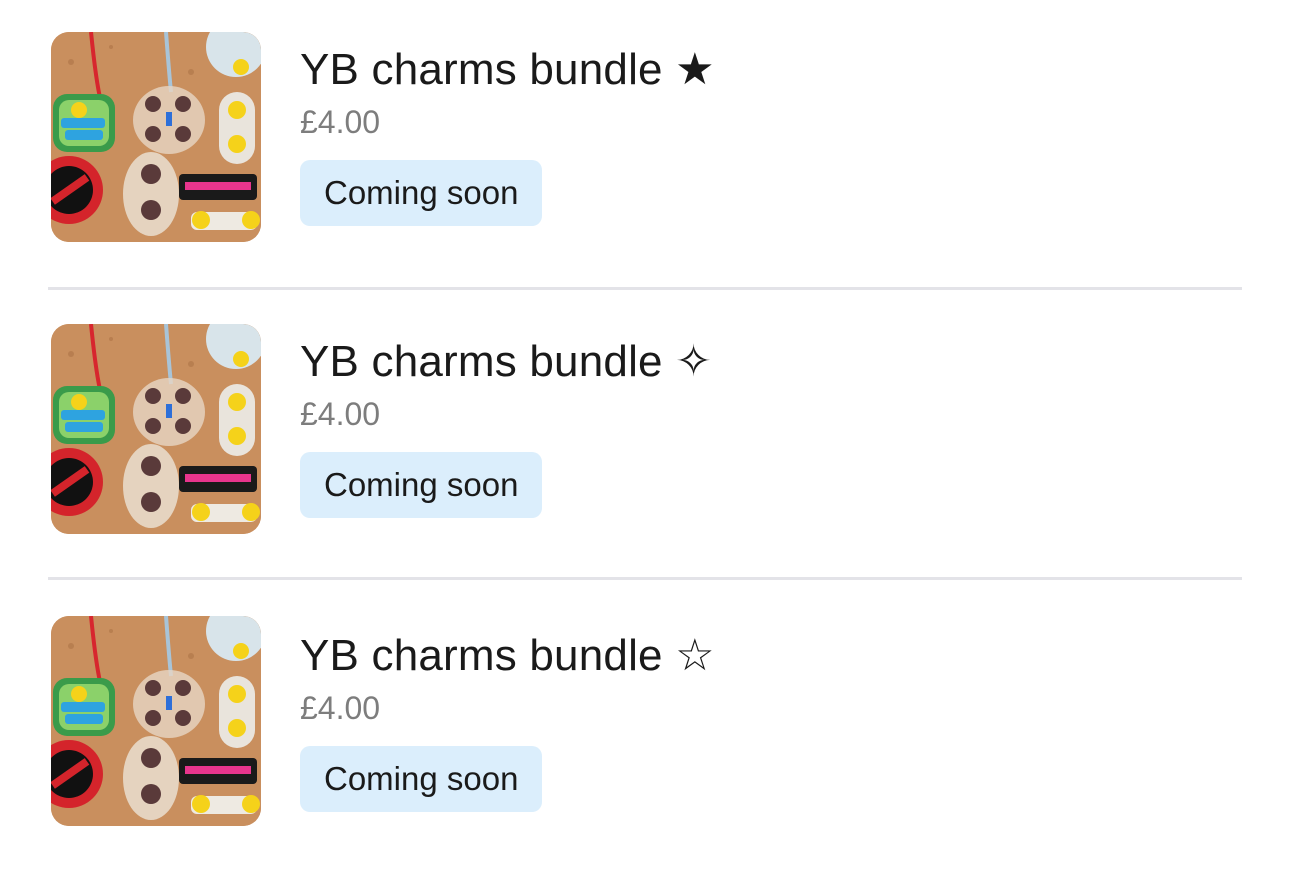 This screenshot has width=1290, height=883. Describe the element at coordinates (507, 70) in the screenshot. I see `product-title: YB charms bundle ★` at that location.